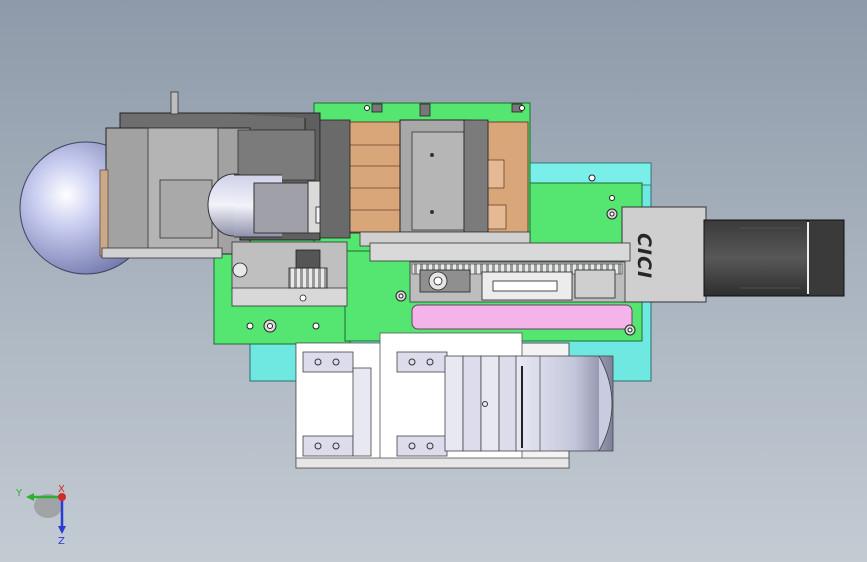 The width and height of the screenshot is (867, 562). What do you see at coordinates (40, 515) in the screenshot?
I see `coordinate-triad: Y X Z` at bounding box center [40, 515].